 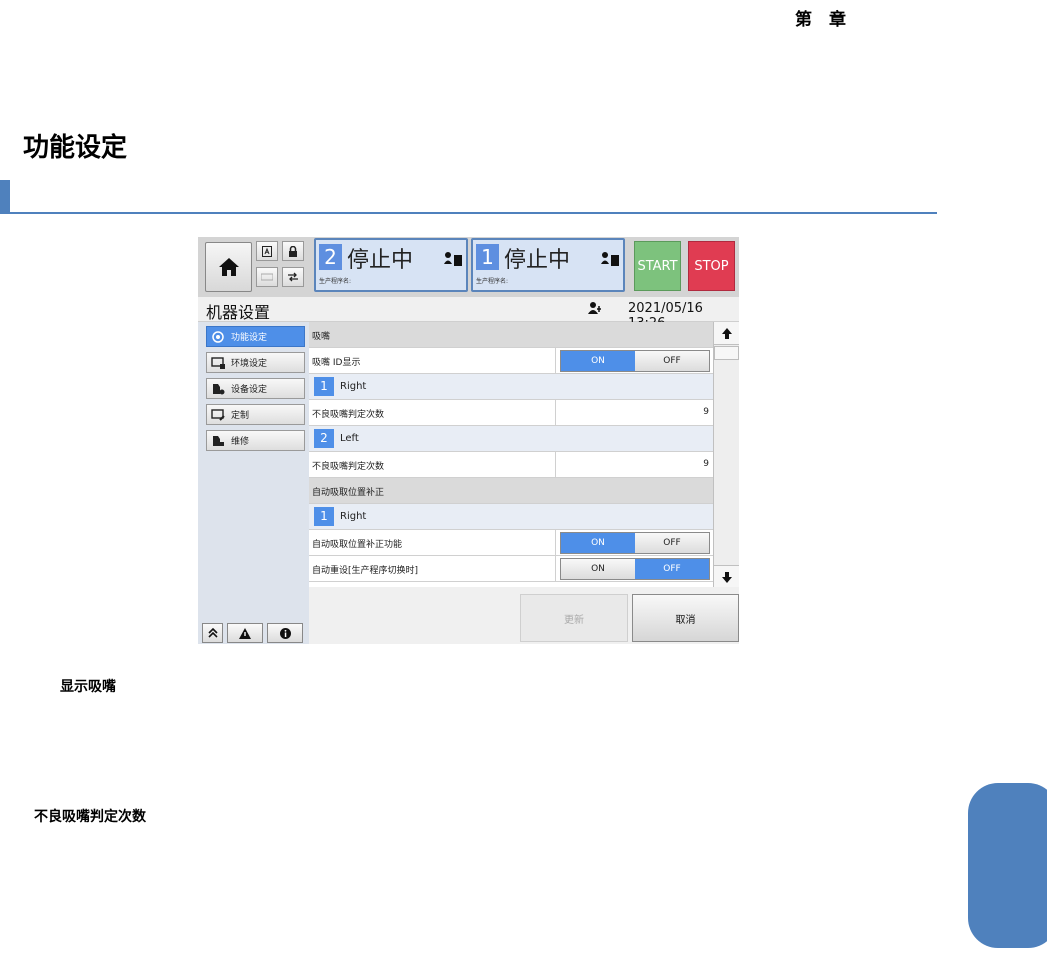 What do you see at coordinates (218, 414) in the screenshot?
I see `monitor-edit-icon` at bounding box center [218, 414].